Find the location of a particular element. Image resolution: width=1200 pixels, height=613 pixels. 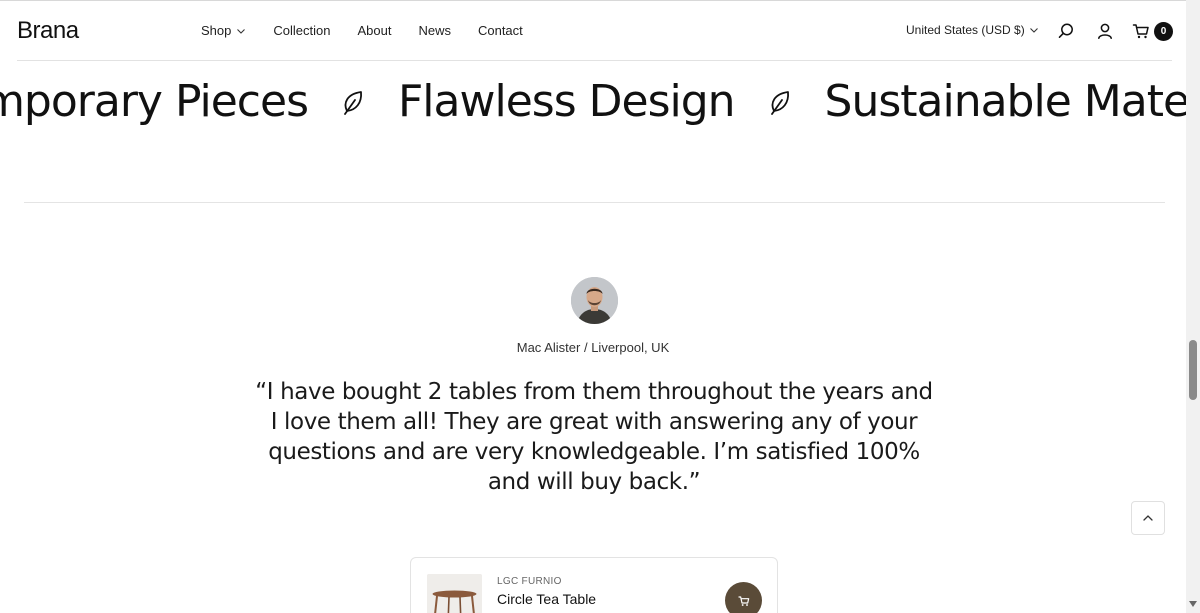

nav-item-collection: Collection is located at coordinates (301, 30).